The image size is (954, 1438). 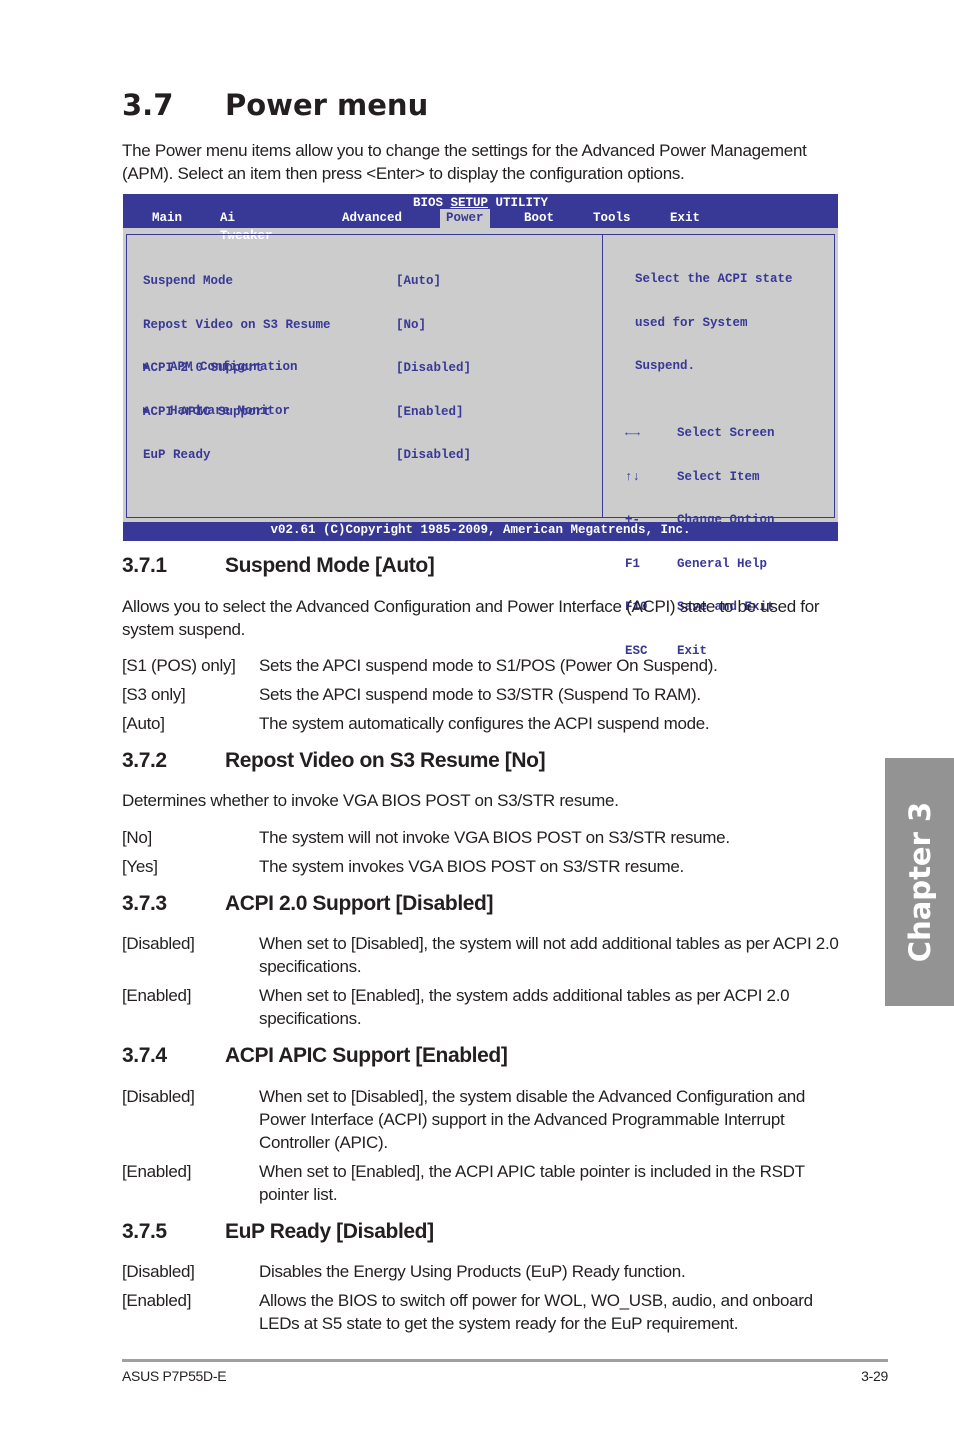 I want to click on bios-submenu-hardware-monitor: ▶ Hardware Monitor, so click(x=293, y=411).